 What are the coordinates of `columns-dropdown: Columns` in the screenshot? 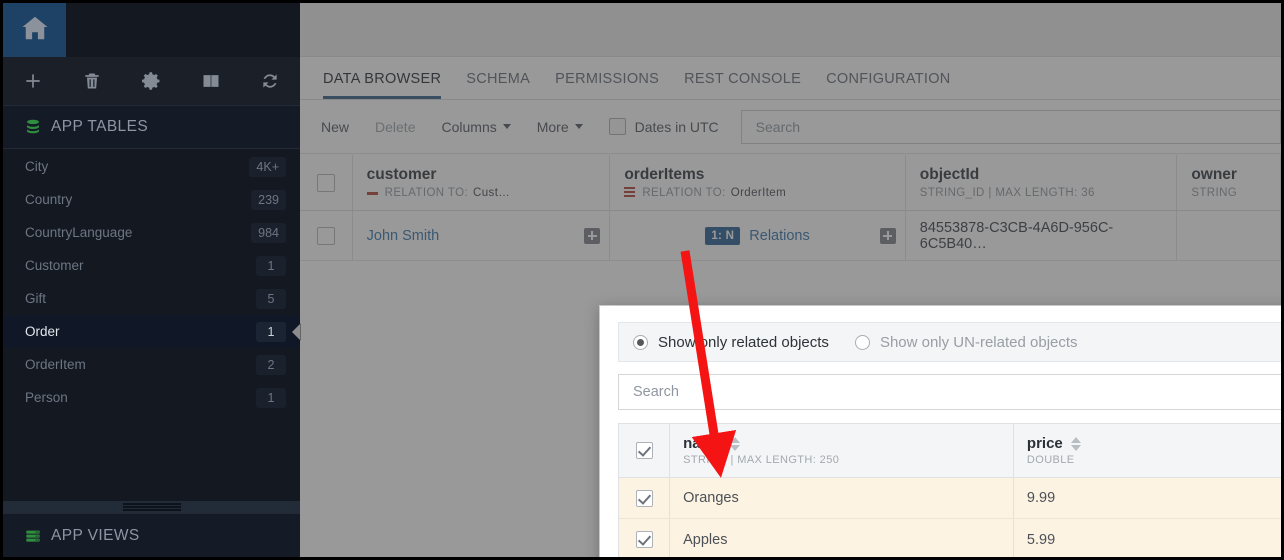 It's located at (476, 126).